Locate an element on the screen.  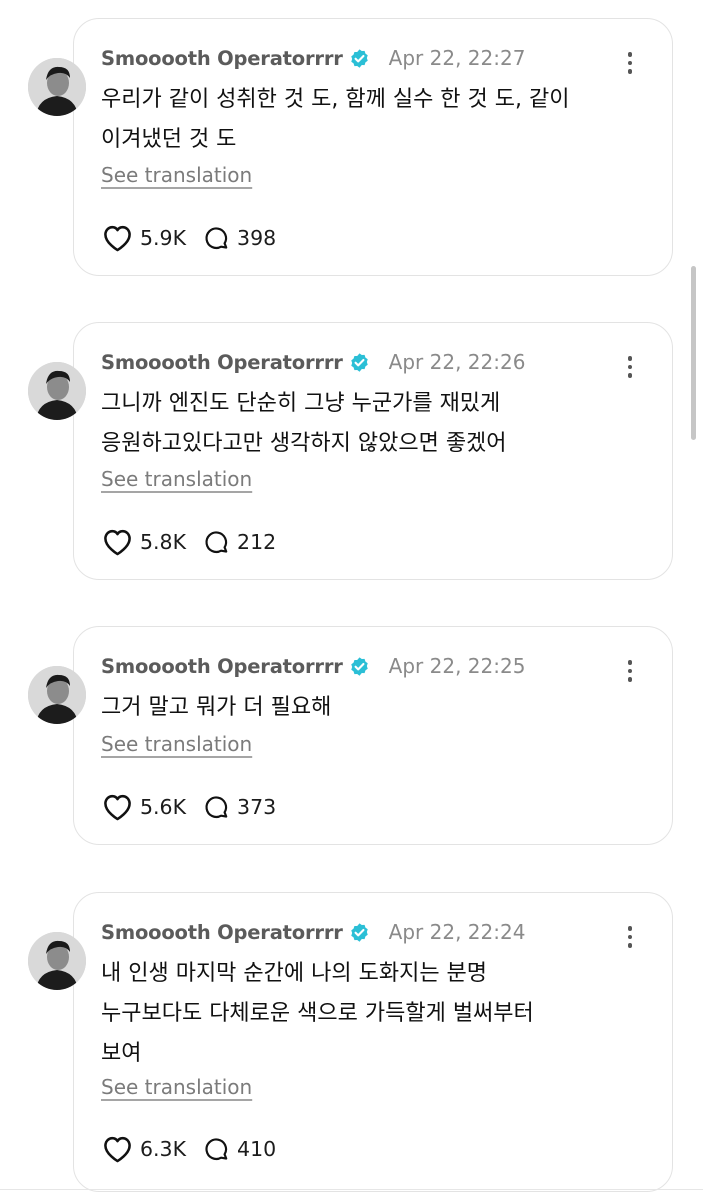
post-header: Smooooth Operatorrrr Apr 22, 22:24 is located at coordinates (313, 932).